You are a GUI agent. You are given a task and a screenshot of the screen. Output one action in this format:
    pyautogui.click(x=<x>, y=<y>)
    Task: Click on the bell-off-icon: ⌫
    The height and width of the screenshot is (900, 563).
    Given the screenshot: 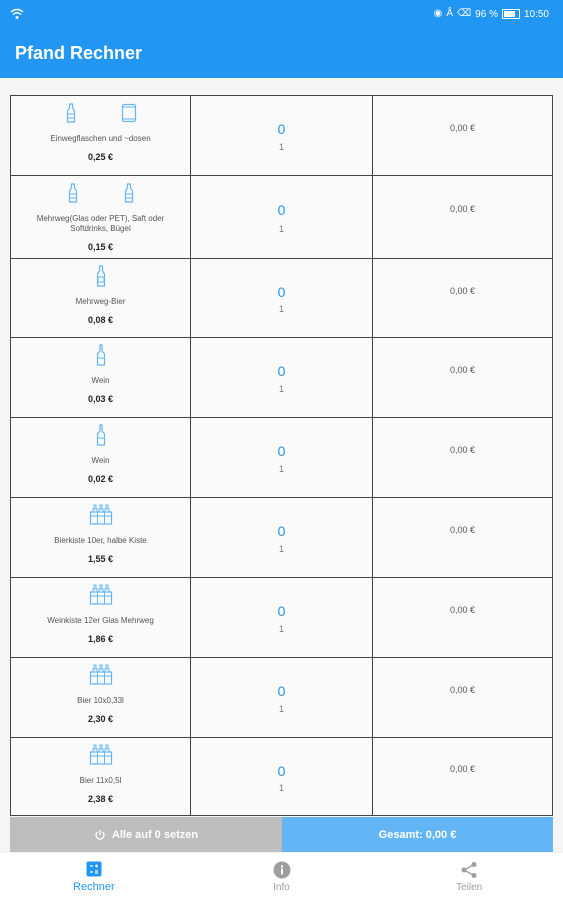 What is the action you would take?
    pyautogui.click(x=464, y=13)
    